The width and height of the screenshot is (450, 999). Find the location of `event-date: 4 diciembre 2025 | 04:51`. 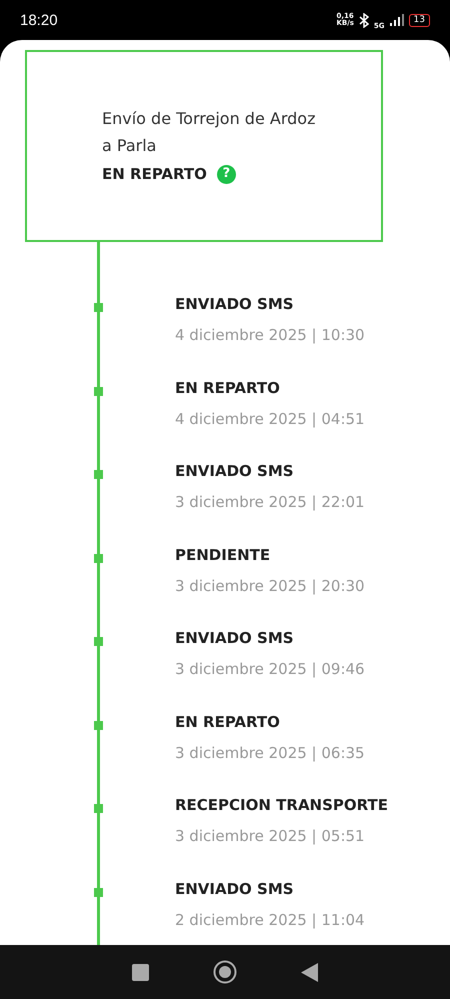

event-date: 4 diciembre 2025 | 04:51 is located at coordinates (270, 419).